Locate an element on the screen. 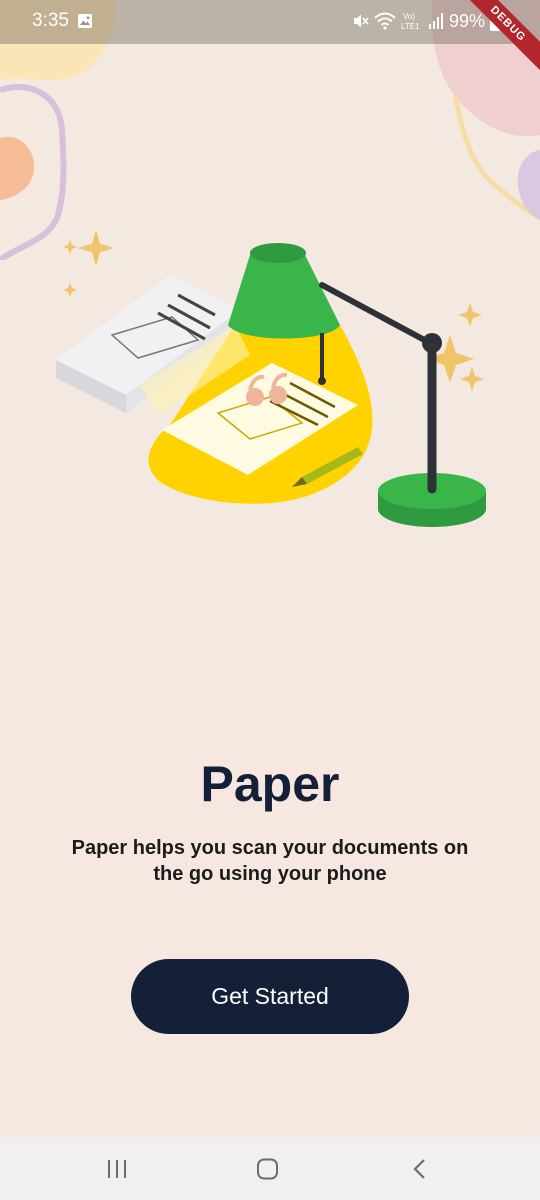 The image size is (540, 1200). navigation-bar is located at coordinates (270, 1168).